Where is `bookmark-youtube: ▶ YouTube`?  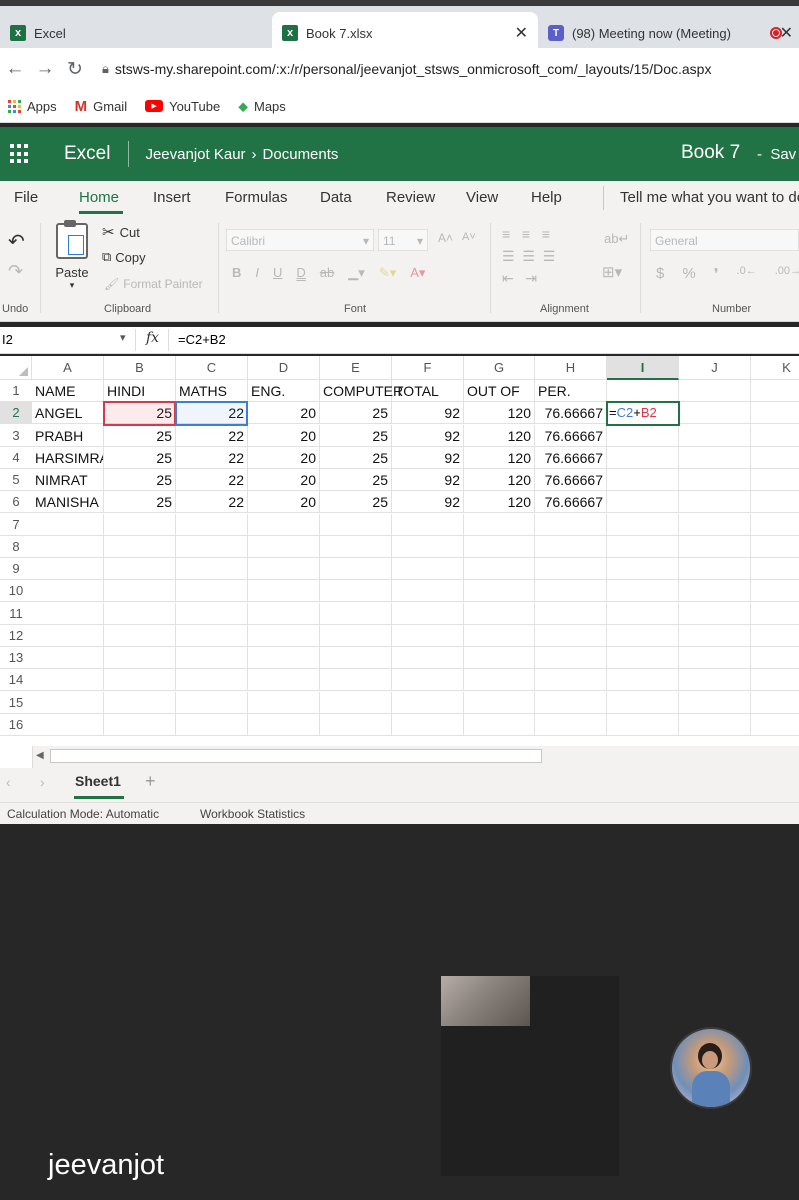
bookmark-youtube: ▶ YouTube is located at coordinates (182, 106).